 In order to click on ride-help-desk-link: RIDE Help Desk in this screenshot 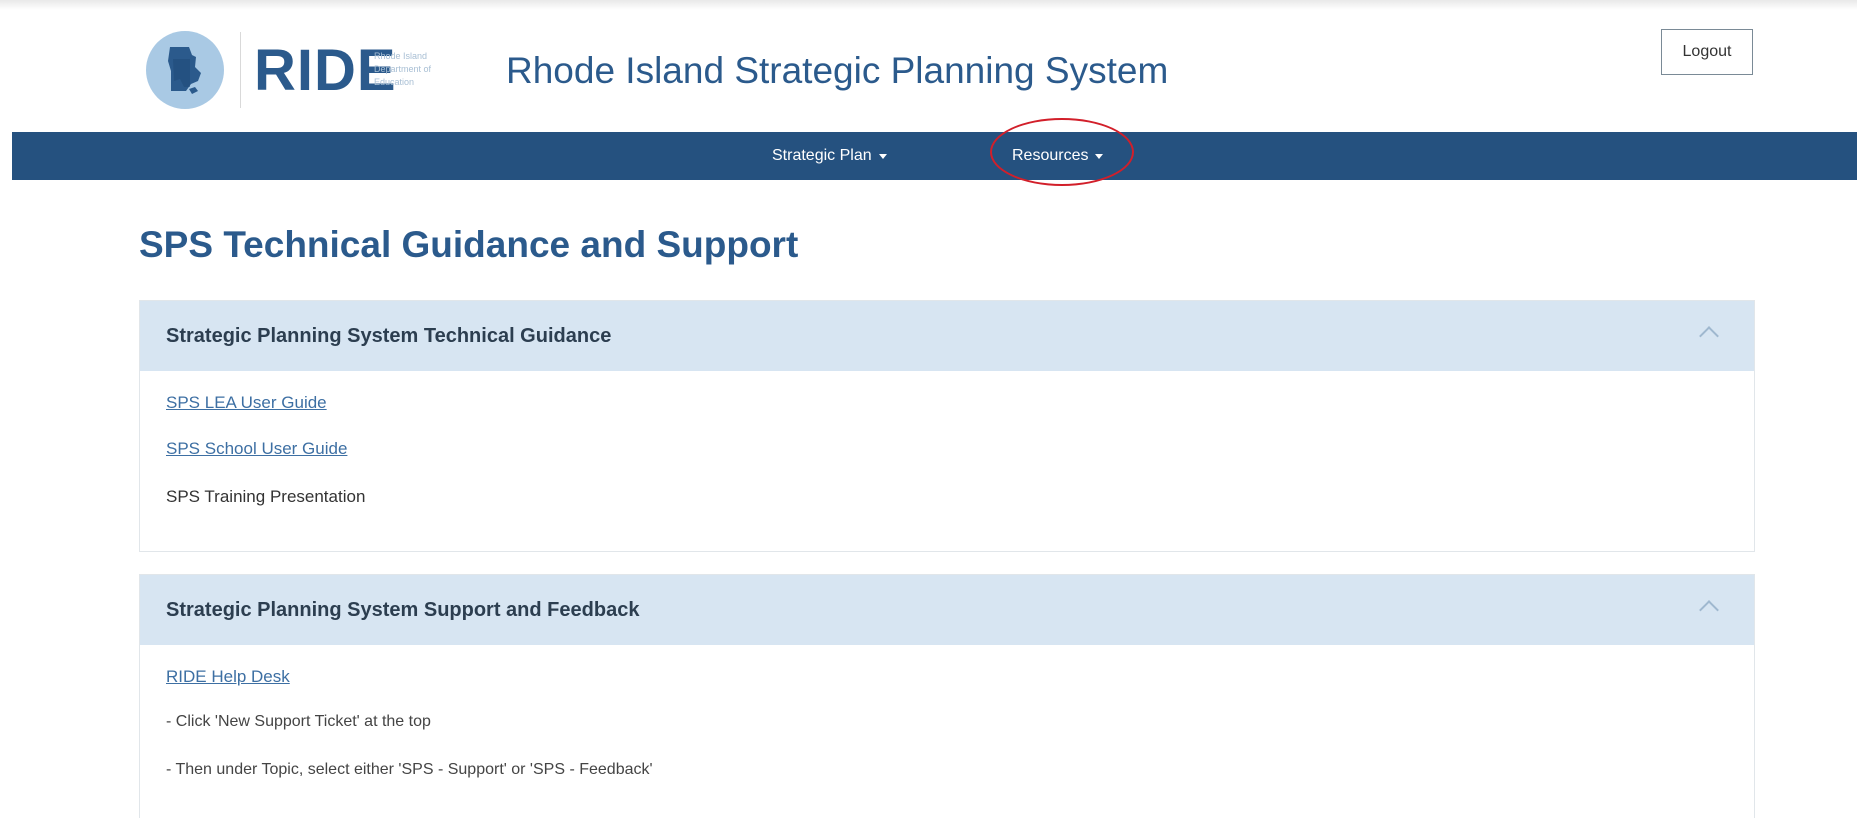, I will do `click(228, 677)`.